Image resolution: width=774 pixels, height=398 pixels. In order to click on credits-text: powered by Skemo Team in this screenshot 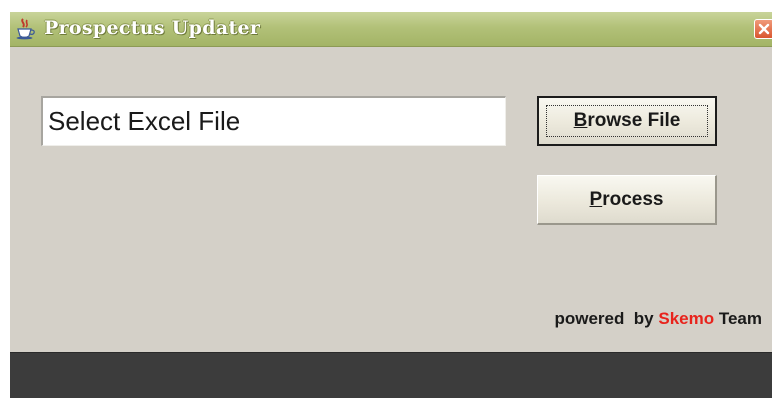, I will do `click(658, 319)`.